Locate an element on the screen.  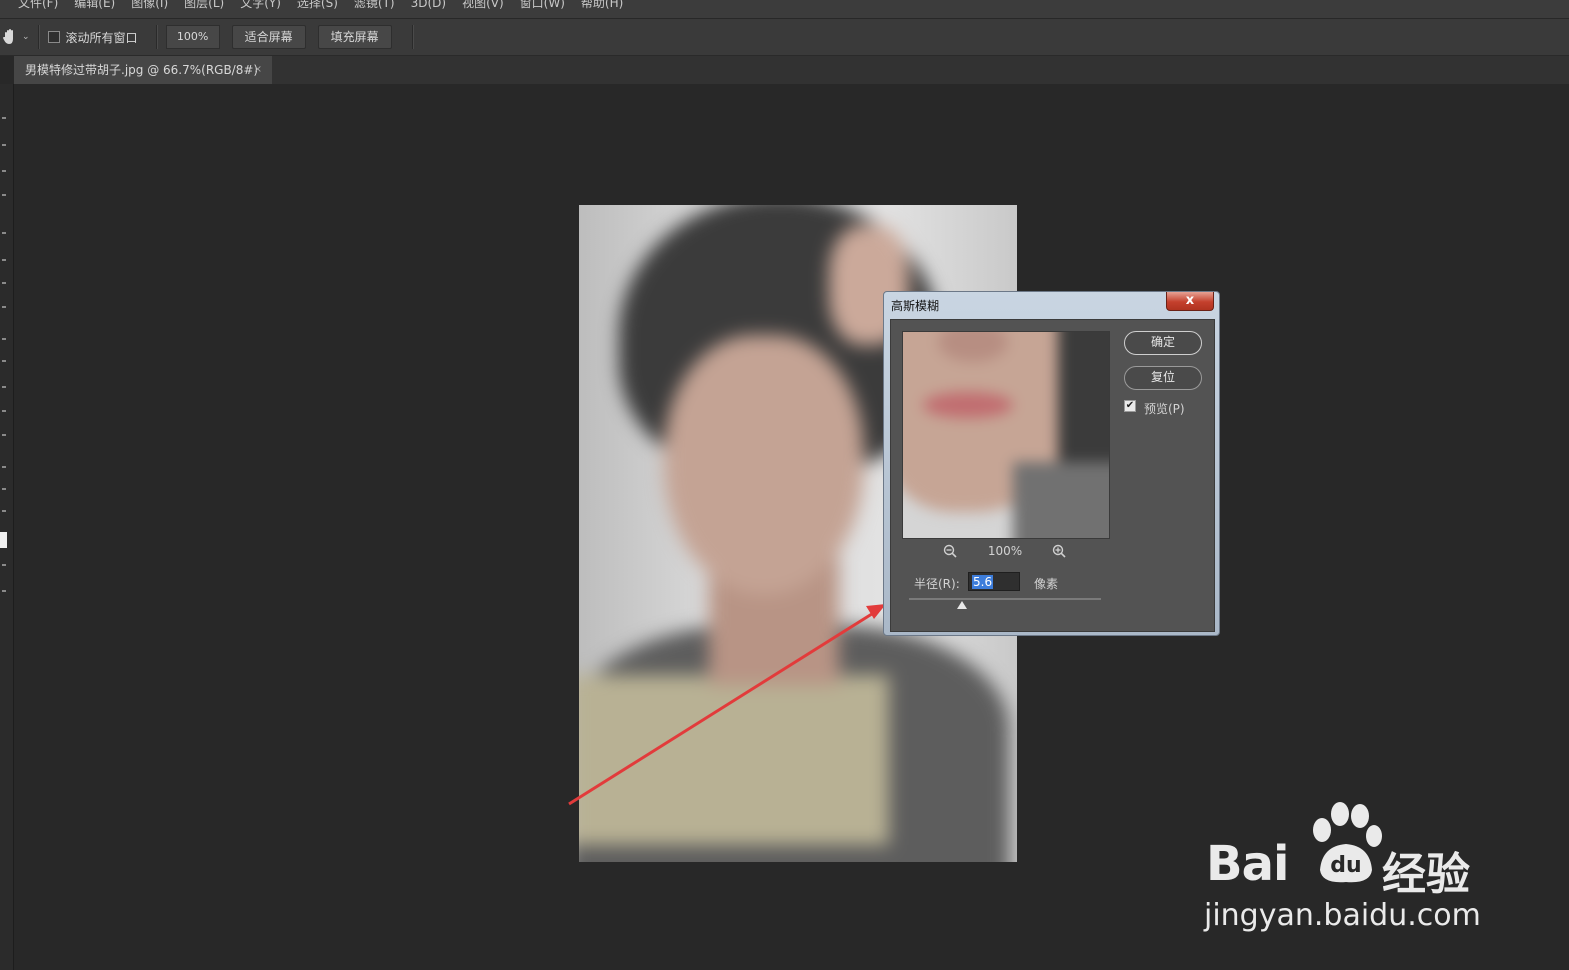
face-shape is located at coordinates (764, 465).